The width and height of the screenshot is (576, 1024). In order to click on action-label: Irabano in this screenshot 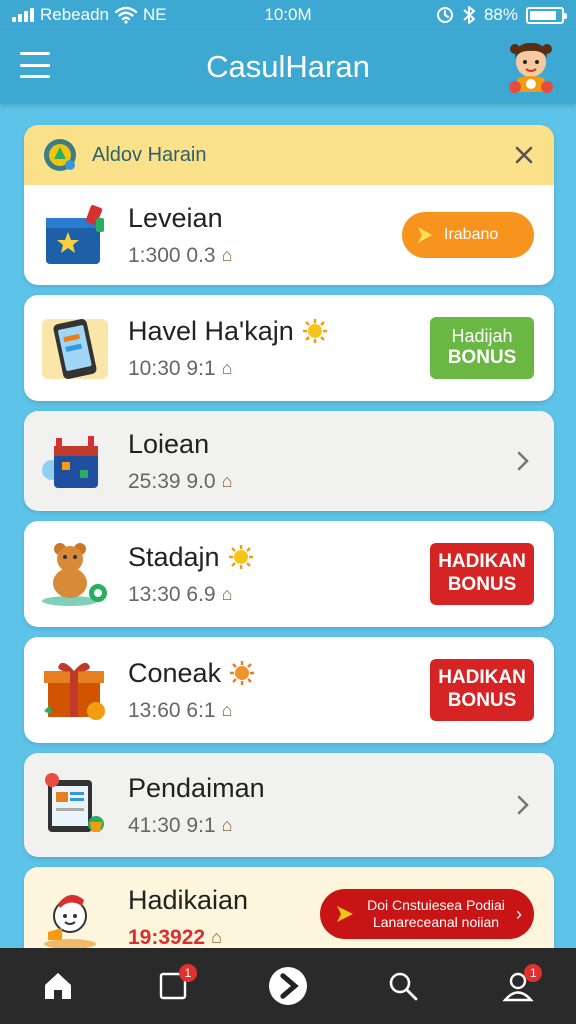, I will do `click(471, 234)`.